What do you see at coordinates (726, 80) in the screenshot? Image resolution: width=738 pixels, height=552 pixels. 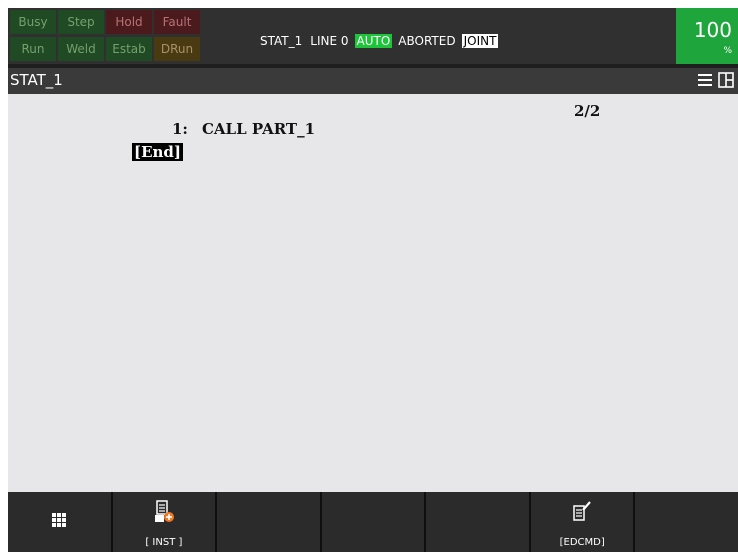 I see `split-view-icon` at bounding box center [726, 80].